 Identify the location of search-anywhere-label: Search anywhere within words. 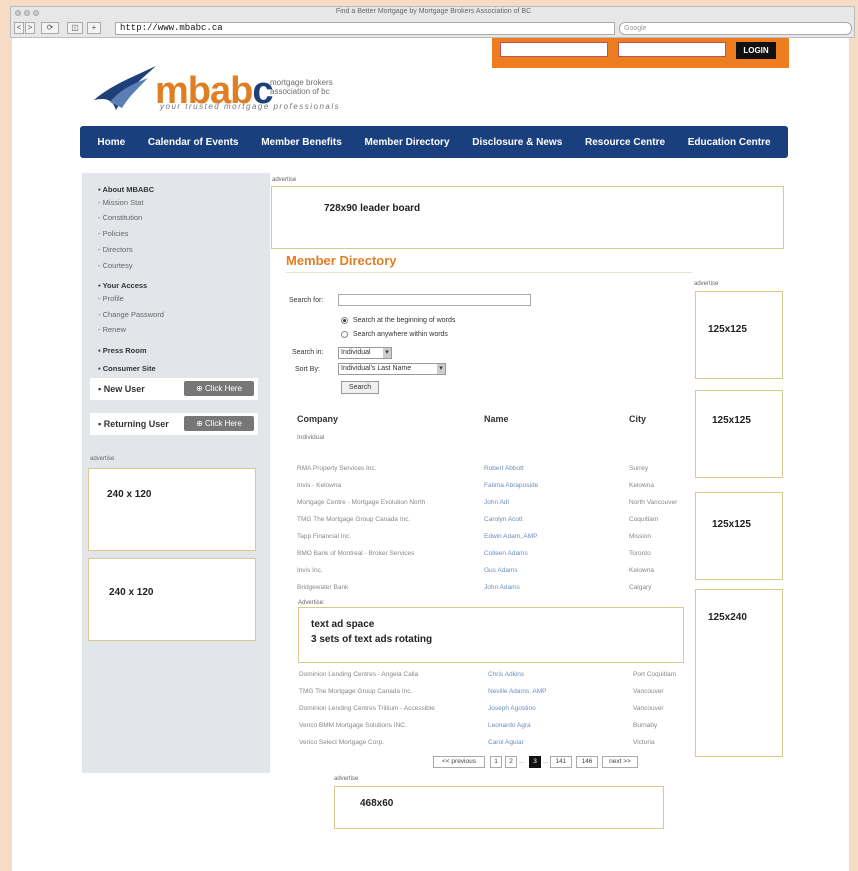
(400, 334).